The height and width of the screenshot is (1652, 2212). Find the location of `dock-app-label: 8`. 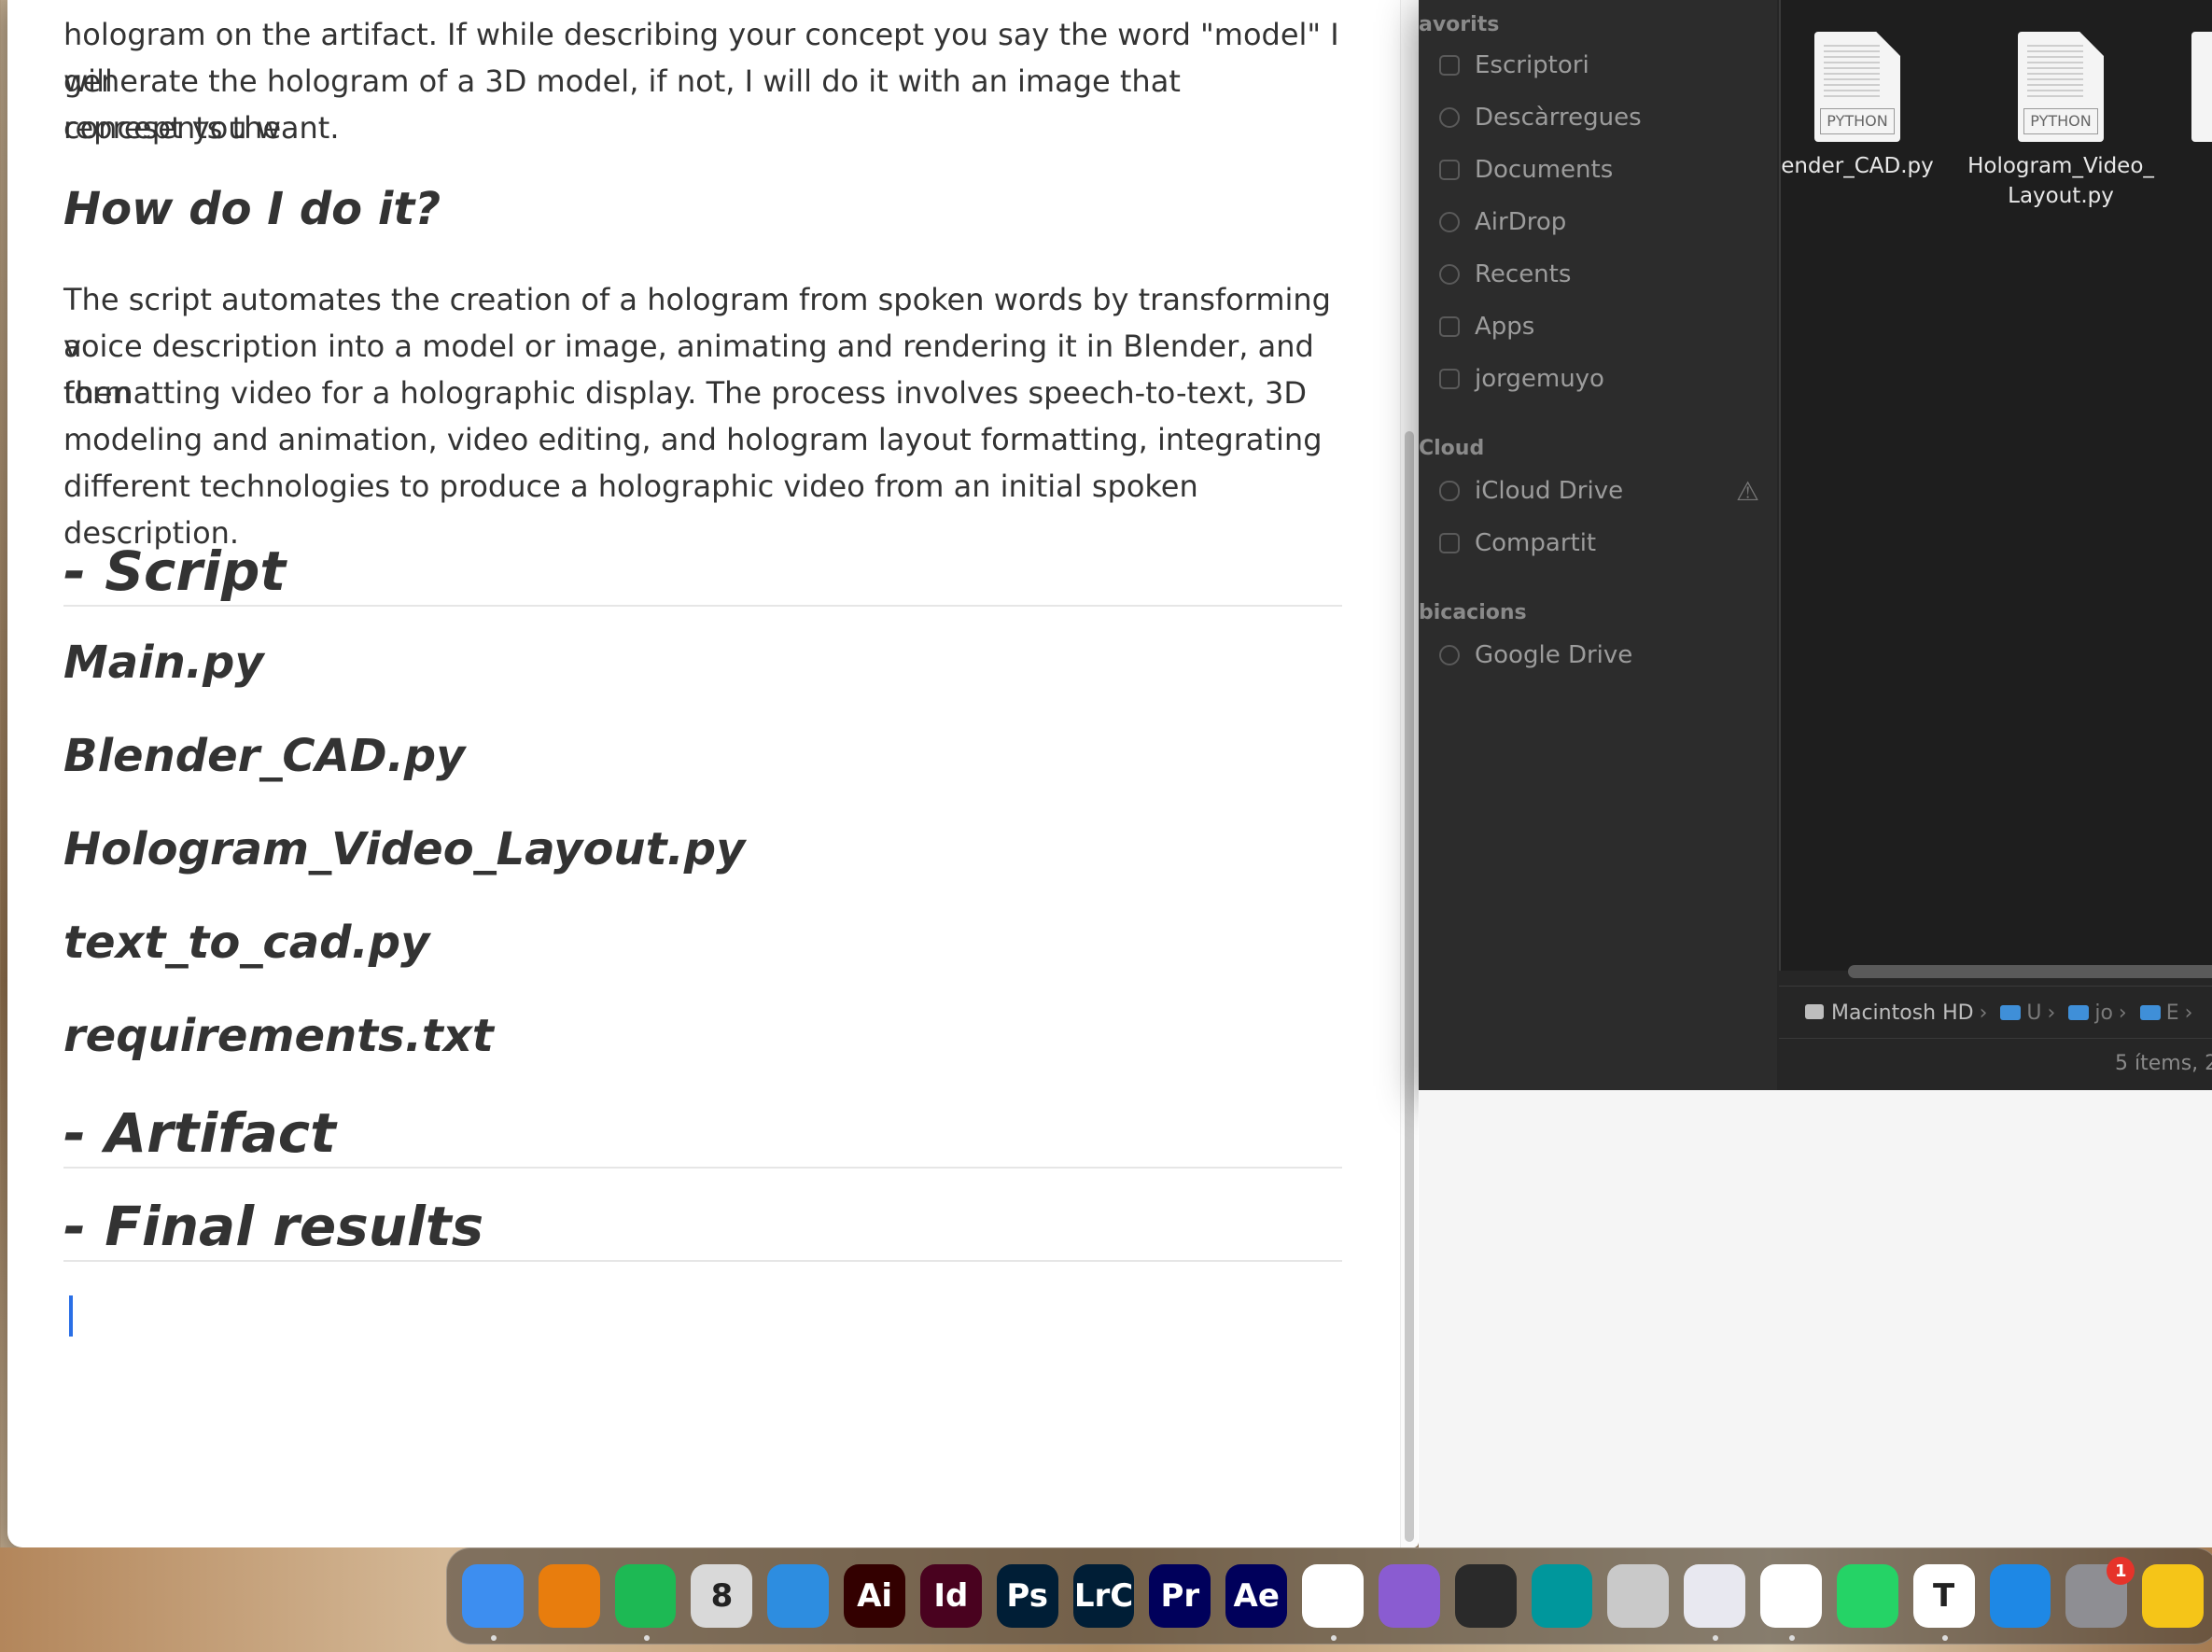

dock-app-label: 8 is located at coordinates (722, 1596).